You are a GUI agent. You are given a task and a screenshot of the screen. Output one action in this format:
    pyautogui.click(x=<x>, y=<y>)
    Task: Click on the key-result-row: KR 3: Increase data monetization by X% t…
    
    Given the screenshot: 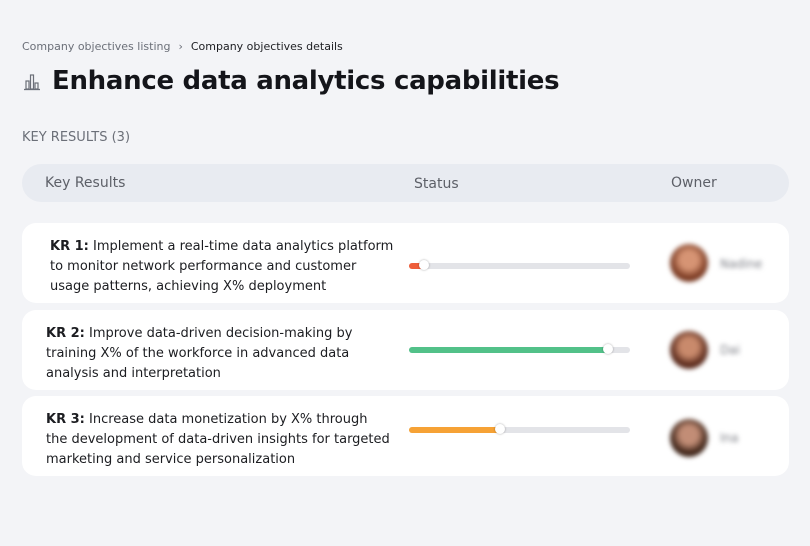 What is the action you would take?
    pyautogui.click(x=405, y=436)
    